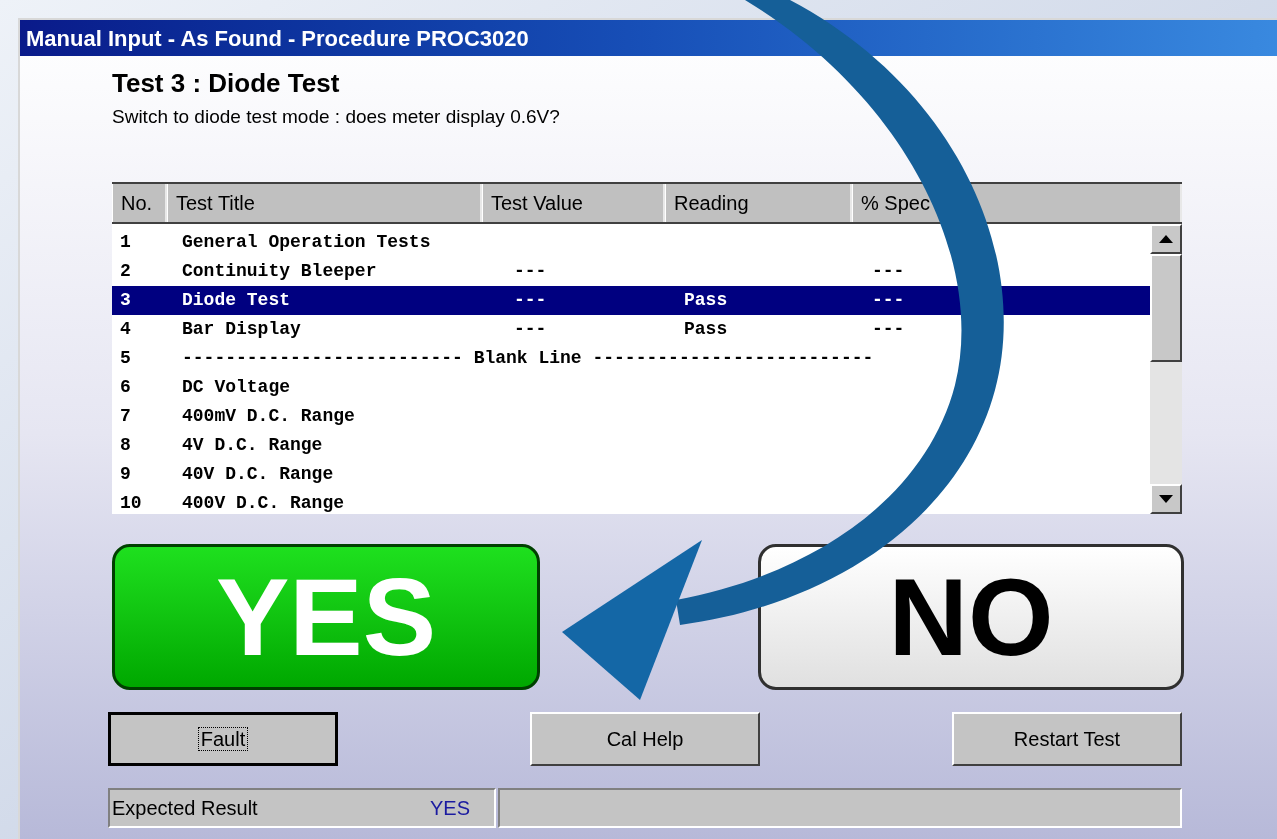 The image size is (1277, 839). I want to click on table-cell: Diode Test, so click(236, 299).